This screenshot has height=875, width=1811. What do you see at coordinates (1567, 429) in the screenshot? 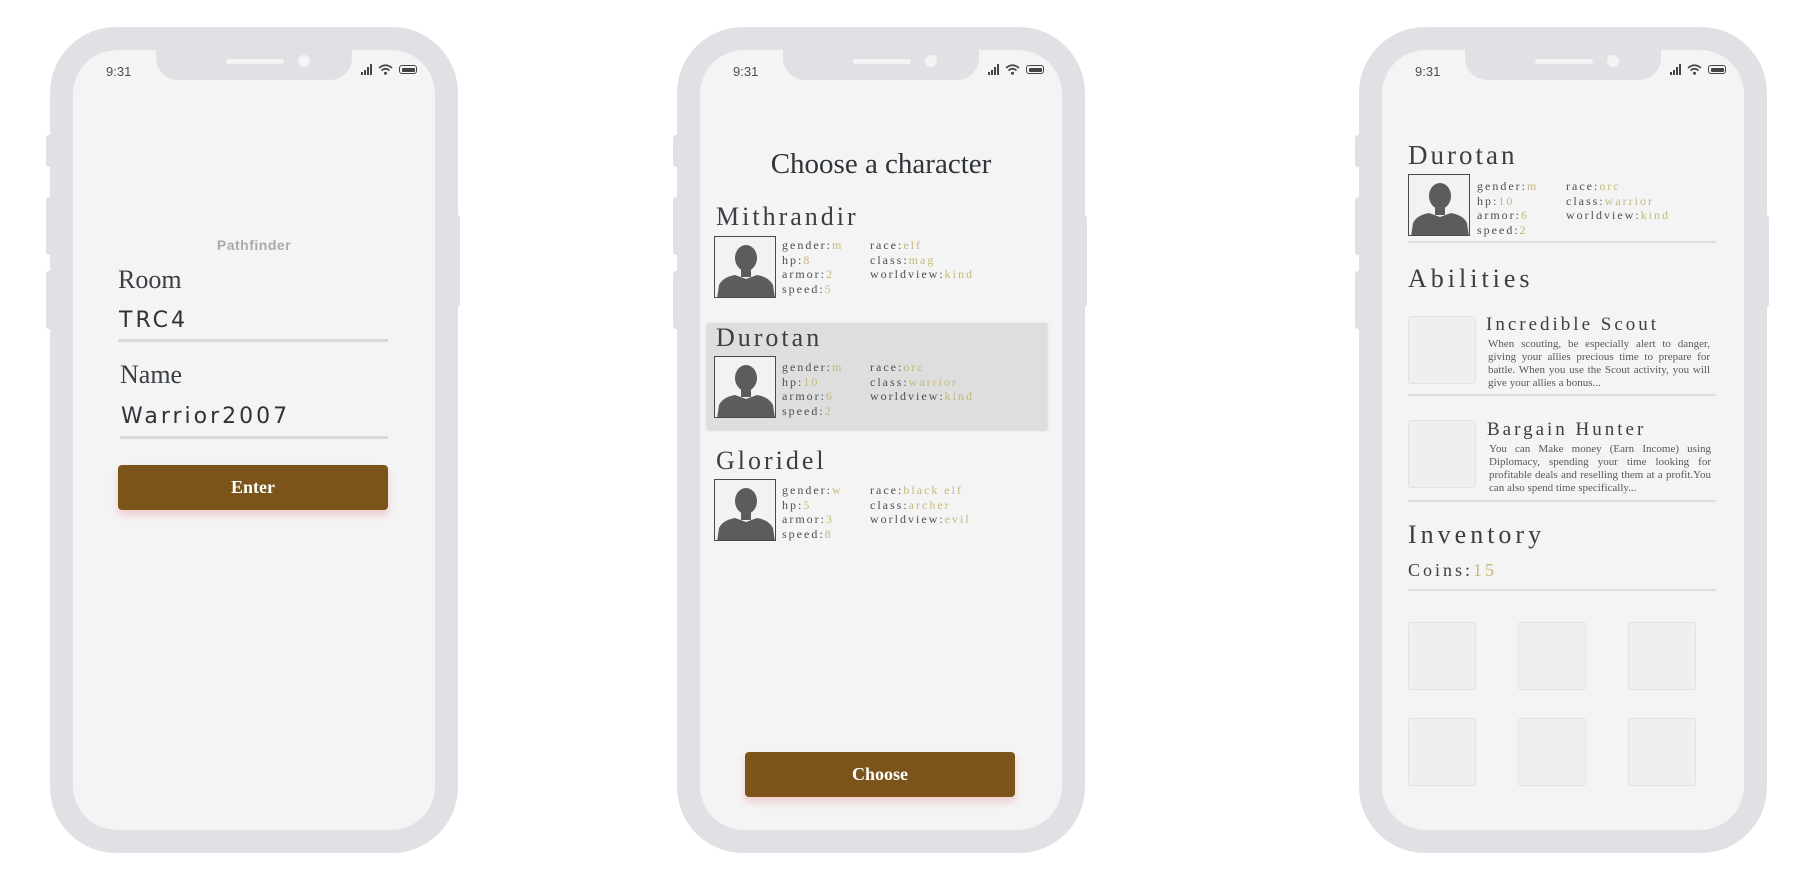
I see `ability-title: Bargain Hunter` at bounding box center [1567, 429].